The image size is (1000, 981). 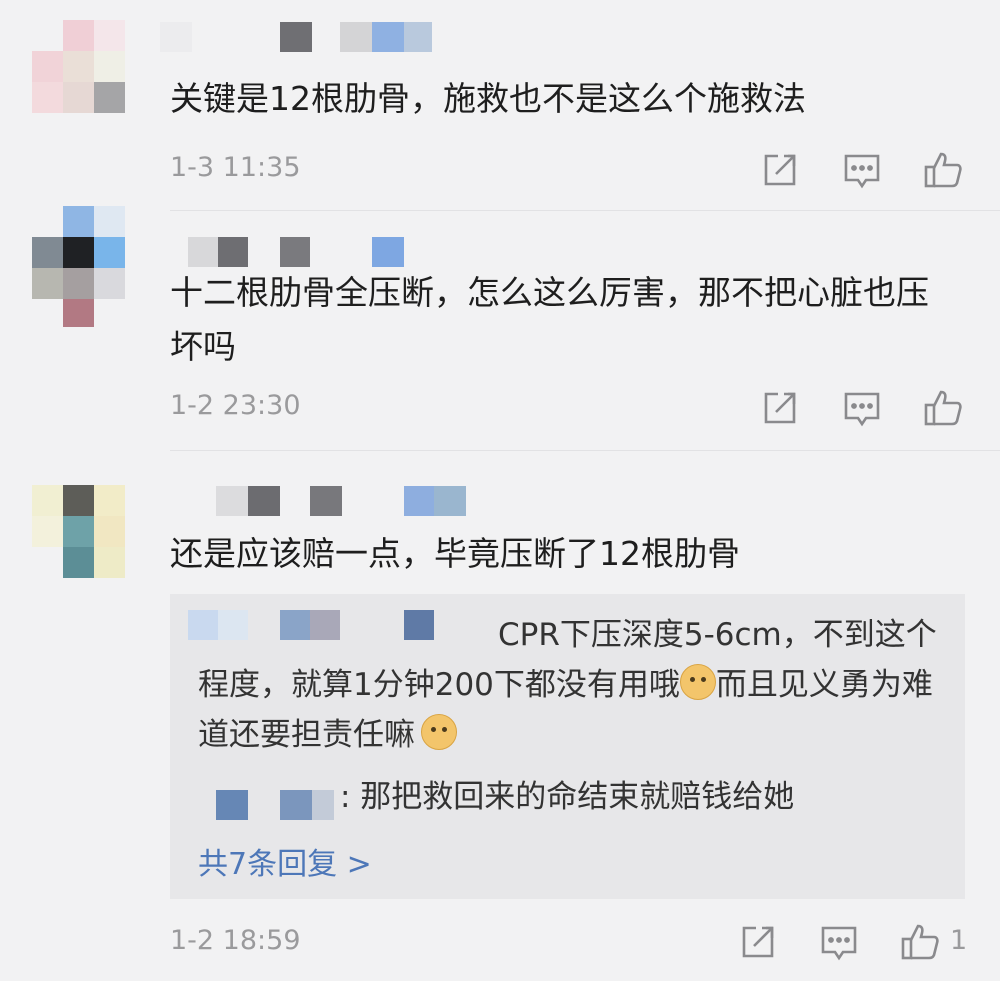 I want to click on comment-time: 1-3 11:35, so click(x=235, y=167).